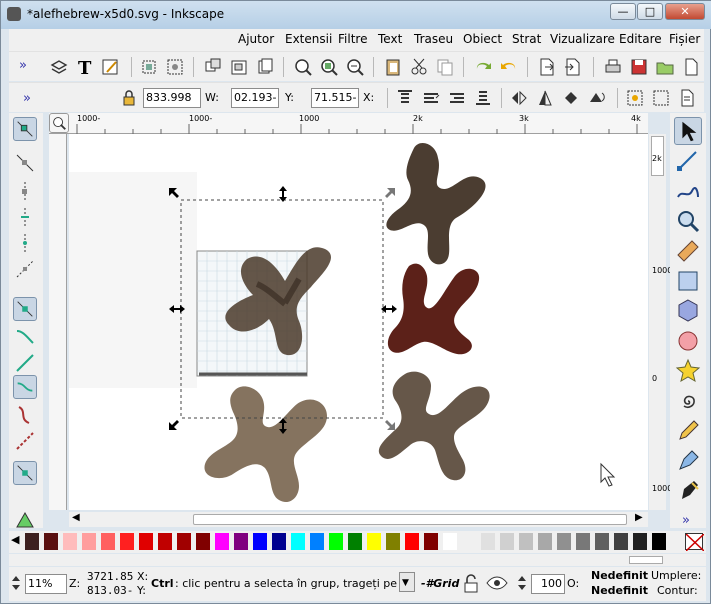  What do you see at coordinates (457, 98) in the screenshot?
I see `lower-icon` at bounding box center [457, 98].